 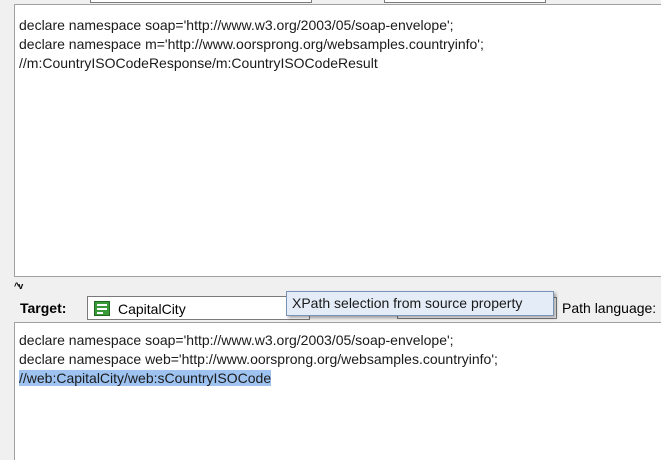 I want to click on target-label: Target:, so click(x=43, y=308).